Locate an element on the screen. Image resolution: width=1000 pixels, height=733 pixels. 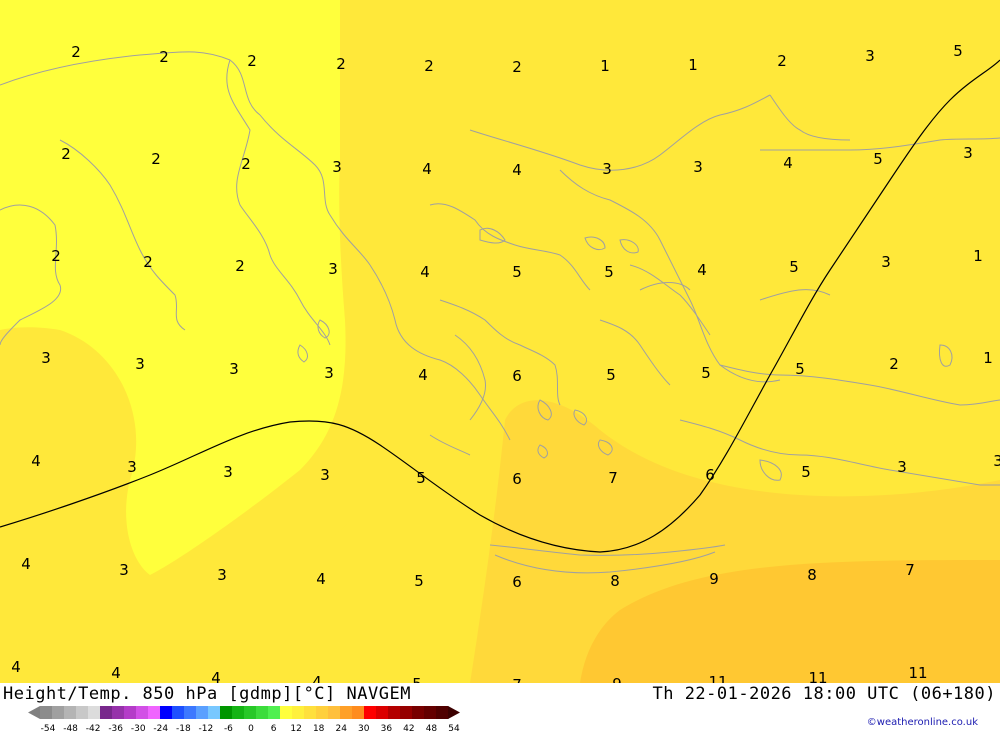
scale-tick-label: 0 is located at coordinates (251, 728).